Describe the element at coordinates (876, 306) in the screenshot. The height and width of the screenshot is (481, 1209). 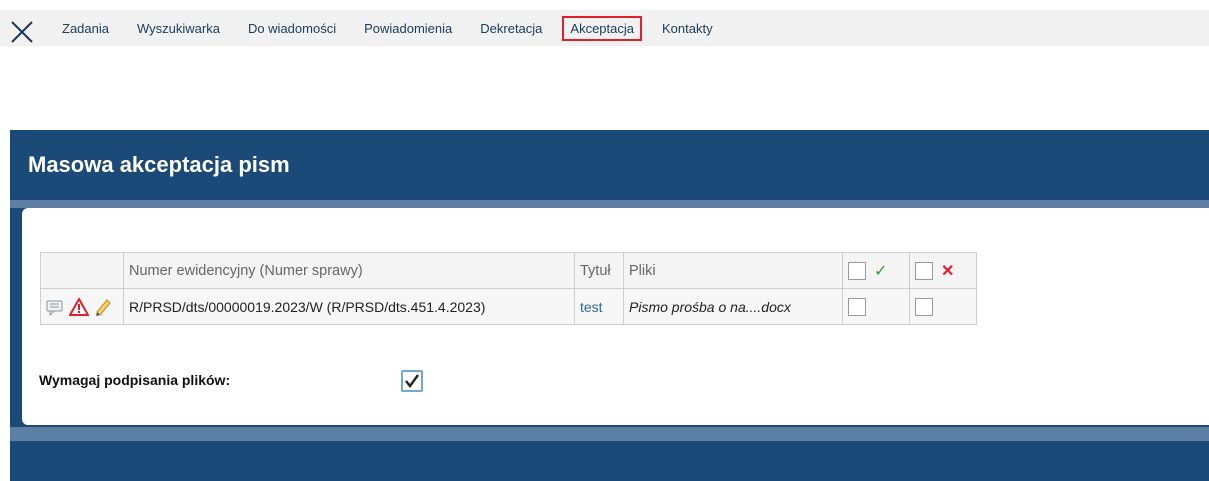
I see `row-accept-cell` at that location.